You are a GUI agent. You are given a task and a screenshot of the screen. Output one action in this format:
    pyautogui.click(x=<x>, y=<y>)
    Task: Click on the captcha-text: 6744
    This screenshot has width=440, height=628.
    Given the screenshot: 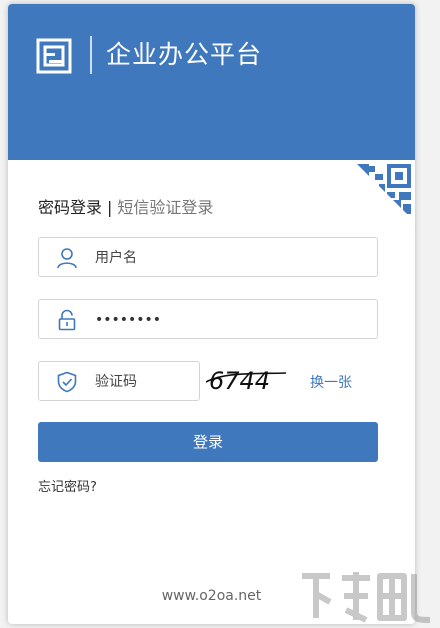 What is the action you would take?
    pyautogui.click(x=239, y=381)
    